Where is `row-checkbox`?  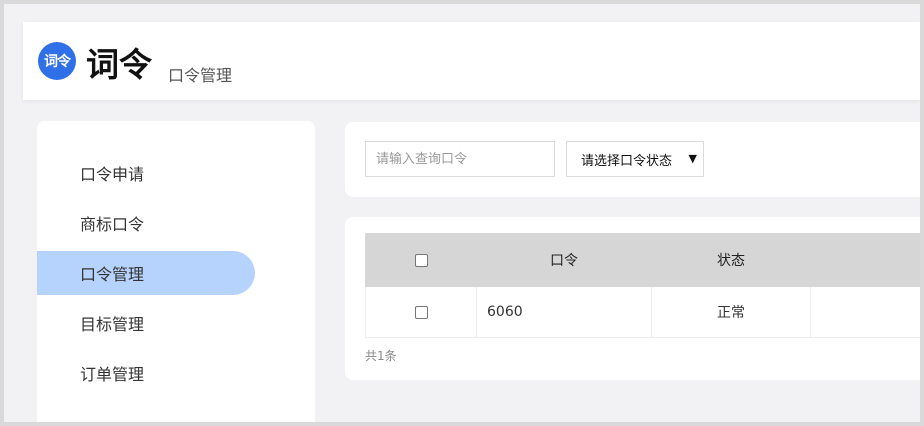 row-checkbox is located at coordinates (421, 312).